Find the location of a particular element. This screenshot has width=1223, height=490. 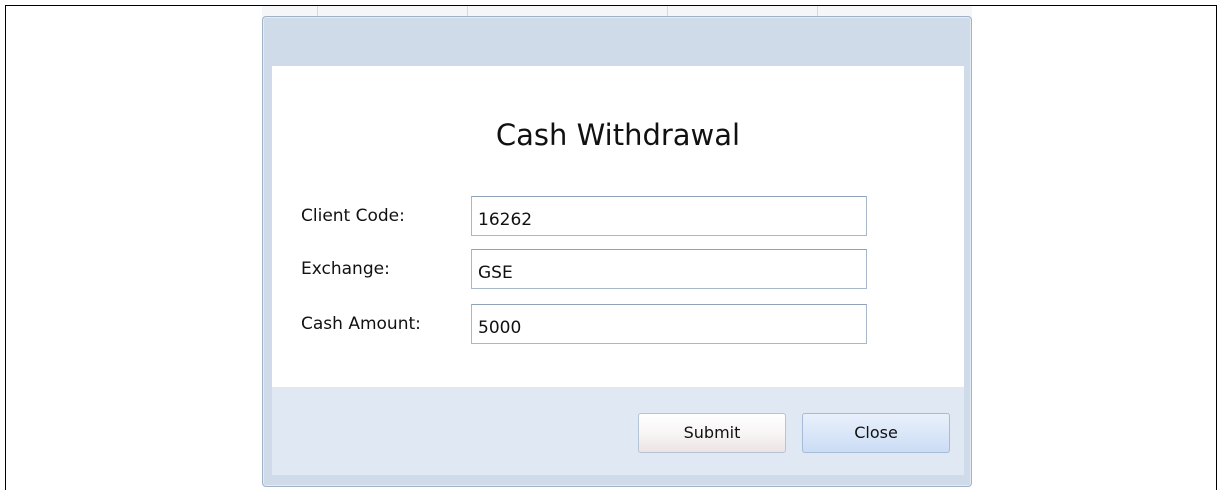

dialog-header is located at coordinates (617, 40).